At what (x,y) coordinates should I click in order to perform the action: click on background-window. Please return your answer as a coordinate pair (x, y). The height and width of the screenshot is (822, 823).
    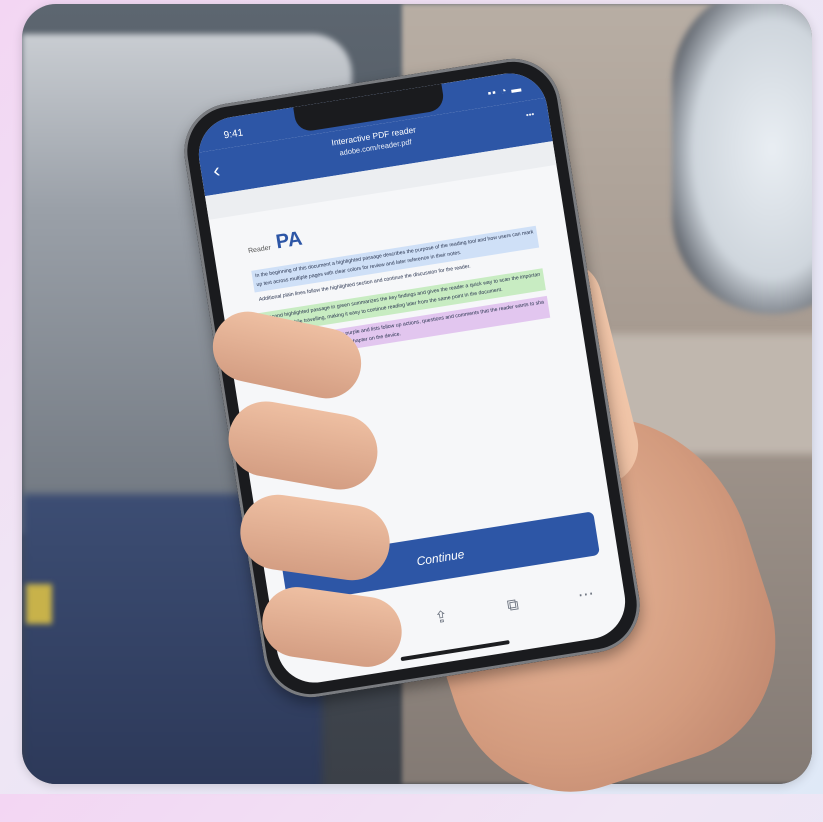
    Looking at the image, I should click on (742, 159).